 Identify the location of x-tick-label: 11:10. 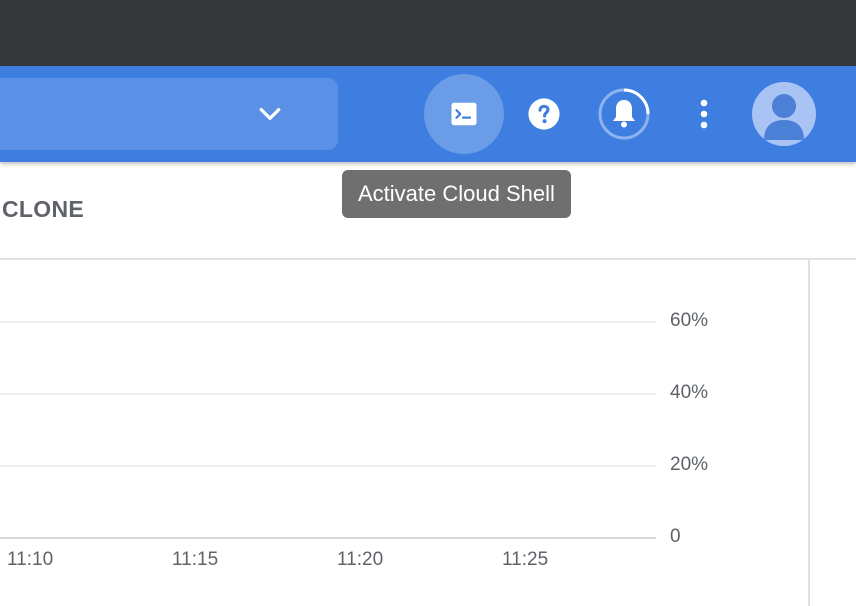
(30, 559).